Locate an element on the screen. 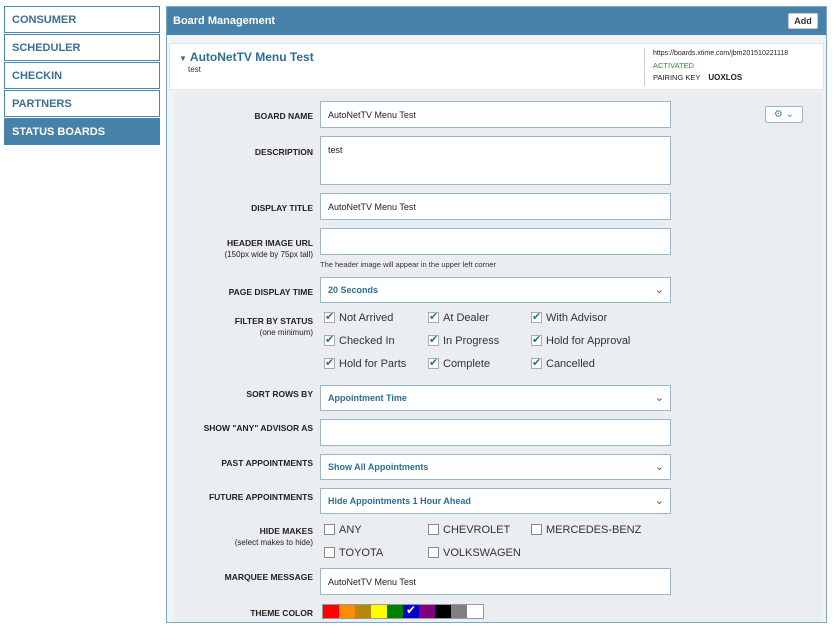 This screenshot has height=627, width=835. status-checkbox-cancelled: Cancelled is located at coordinates (563, 363).